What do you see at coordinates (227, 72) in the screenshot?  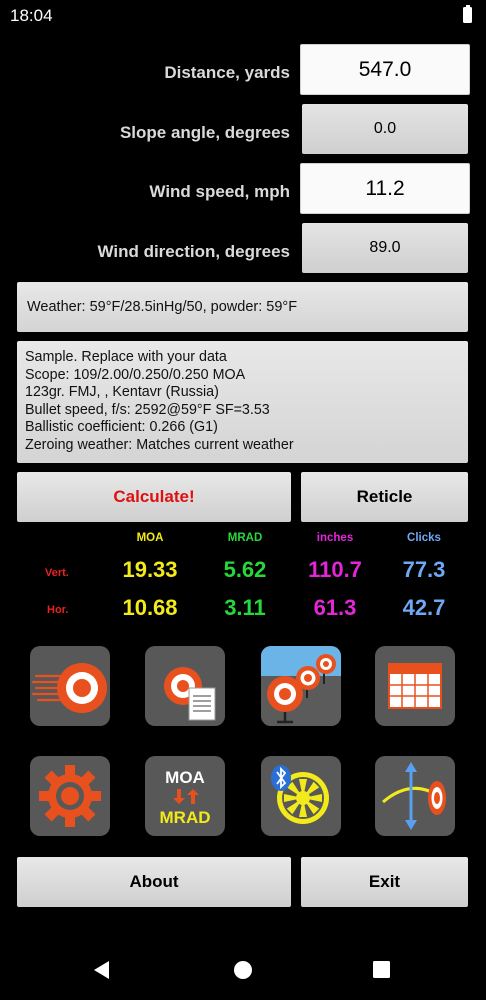 I see `distance-label: Distance, yards` at bounding box center [227, 72].